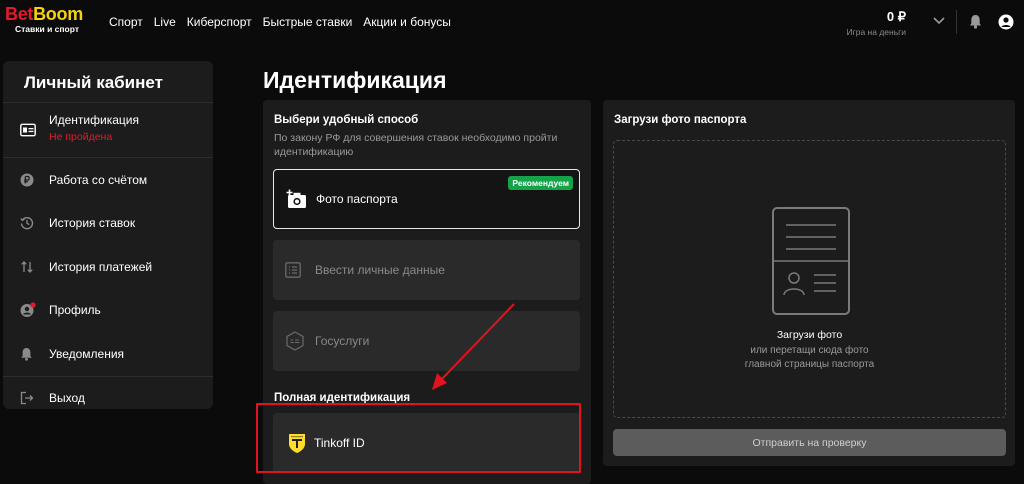  What do you see at coordinates (28, 130) in the screenshot?
I see `id-card-icon` at bounding box center [28, 130].